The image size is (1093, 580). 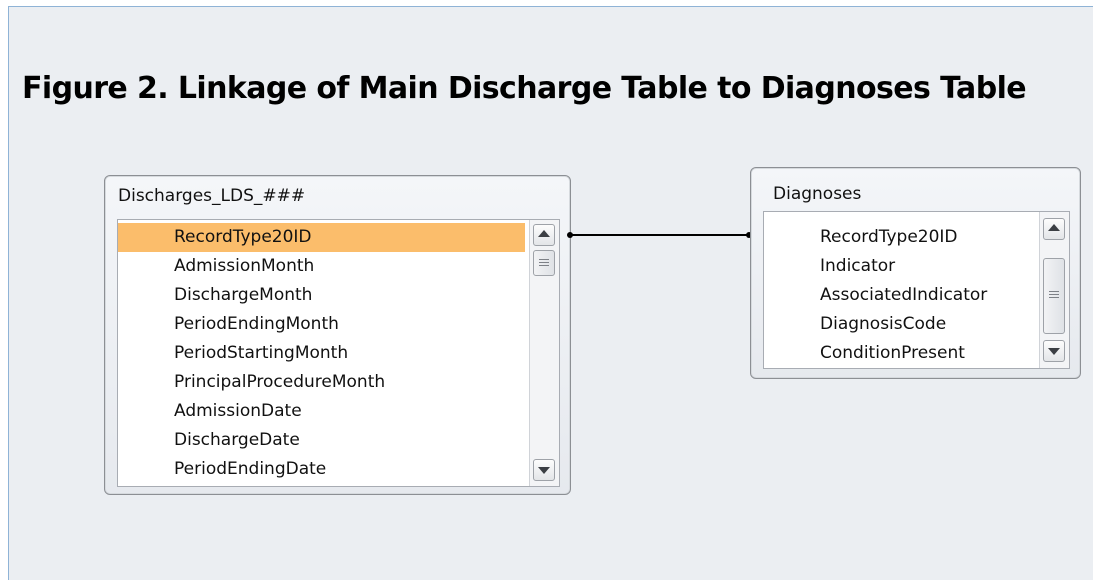 I want to click on field-item-conditionpresent: ConditionPresent, so click(x=901, y=353).